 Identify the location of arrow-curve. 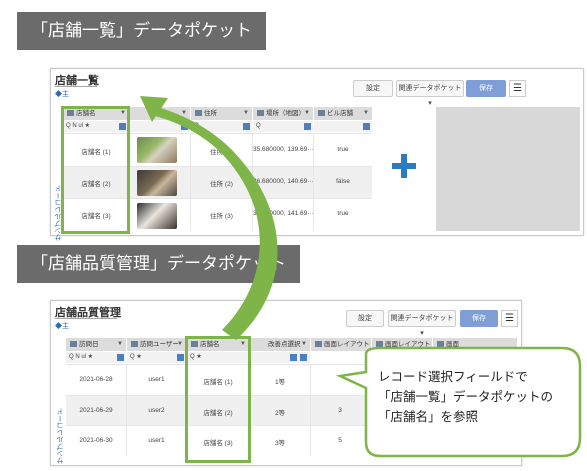
(213, 222).